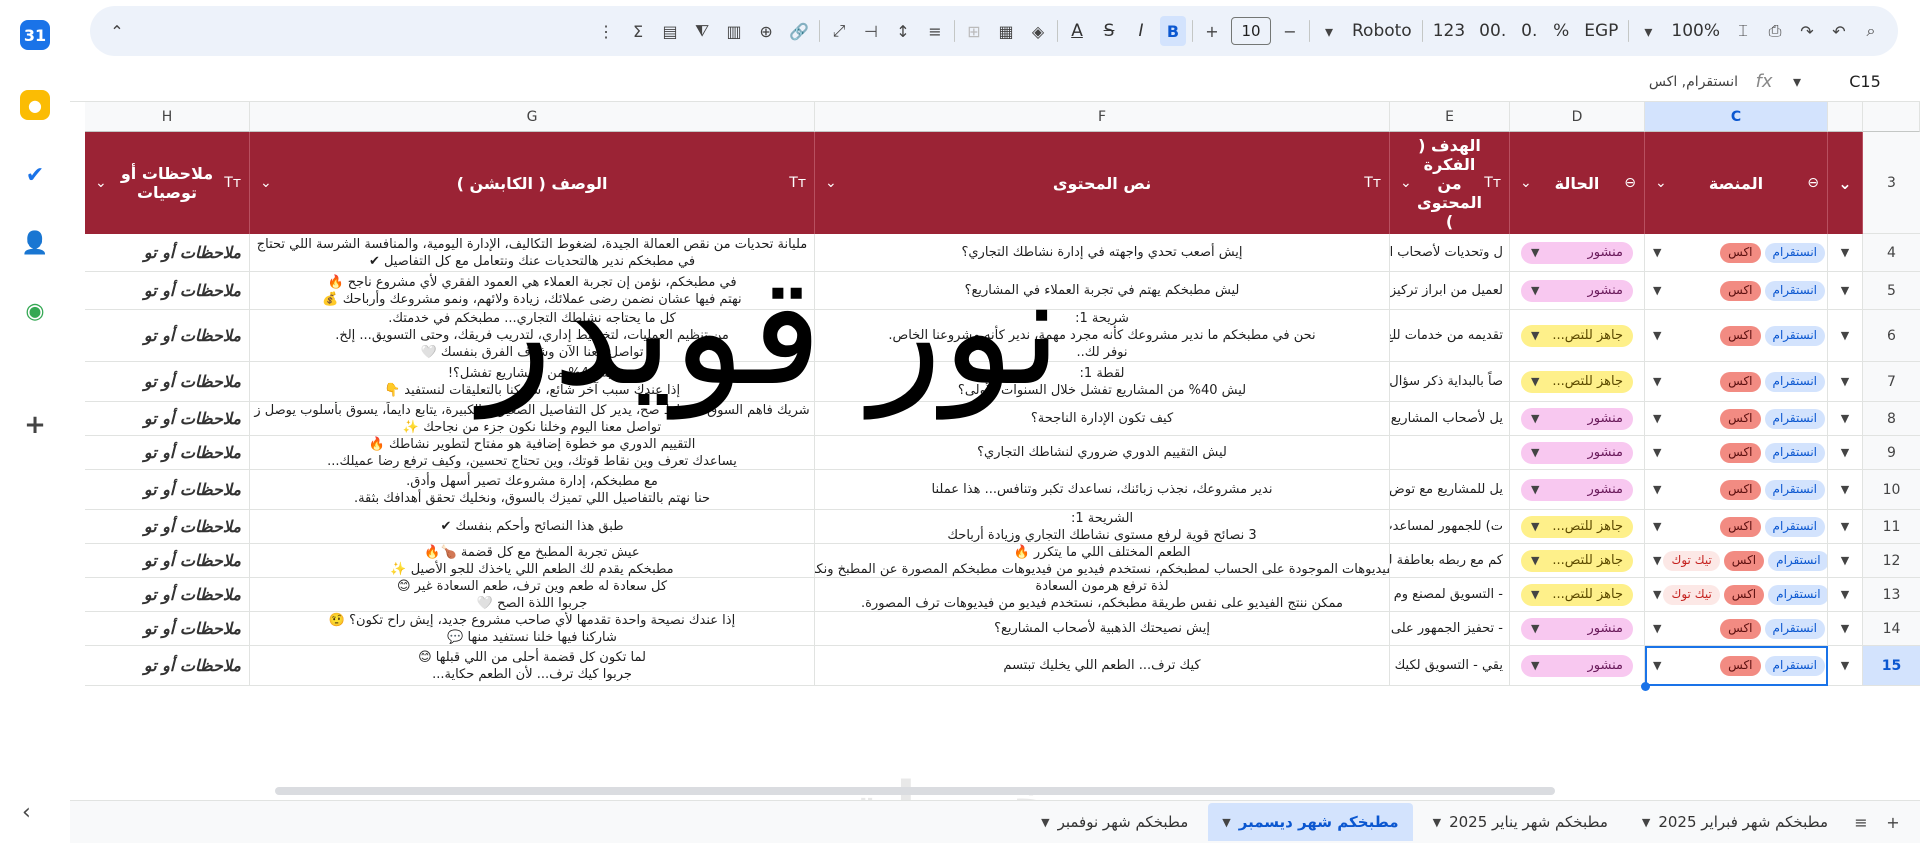 The width and height of the screenshot is (1920, 843). What do you see at coordinates (1251, 31) in the screenshot?
I see `font-size-input: 10` at bounding box center [1251, 31].